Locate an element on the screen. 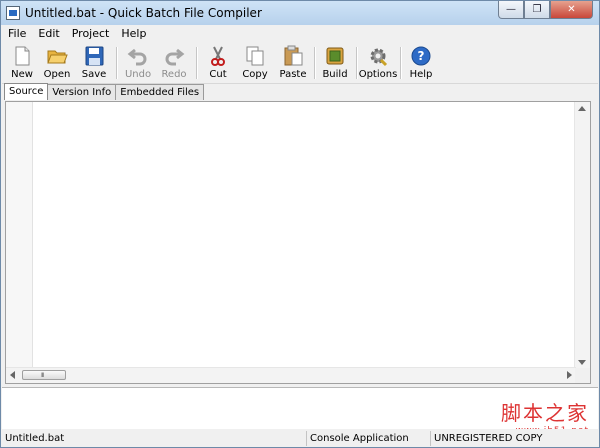 The width and height of the screenshot is (600, 448). app-icon is located at coordinates (13, 13).